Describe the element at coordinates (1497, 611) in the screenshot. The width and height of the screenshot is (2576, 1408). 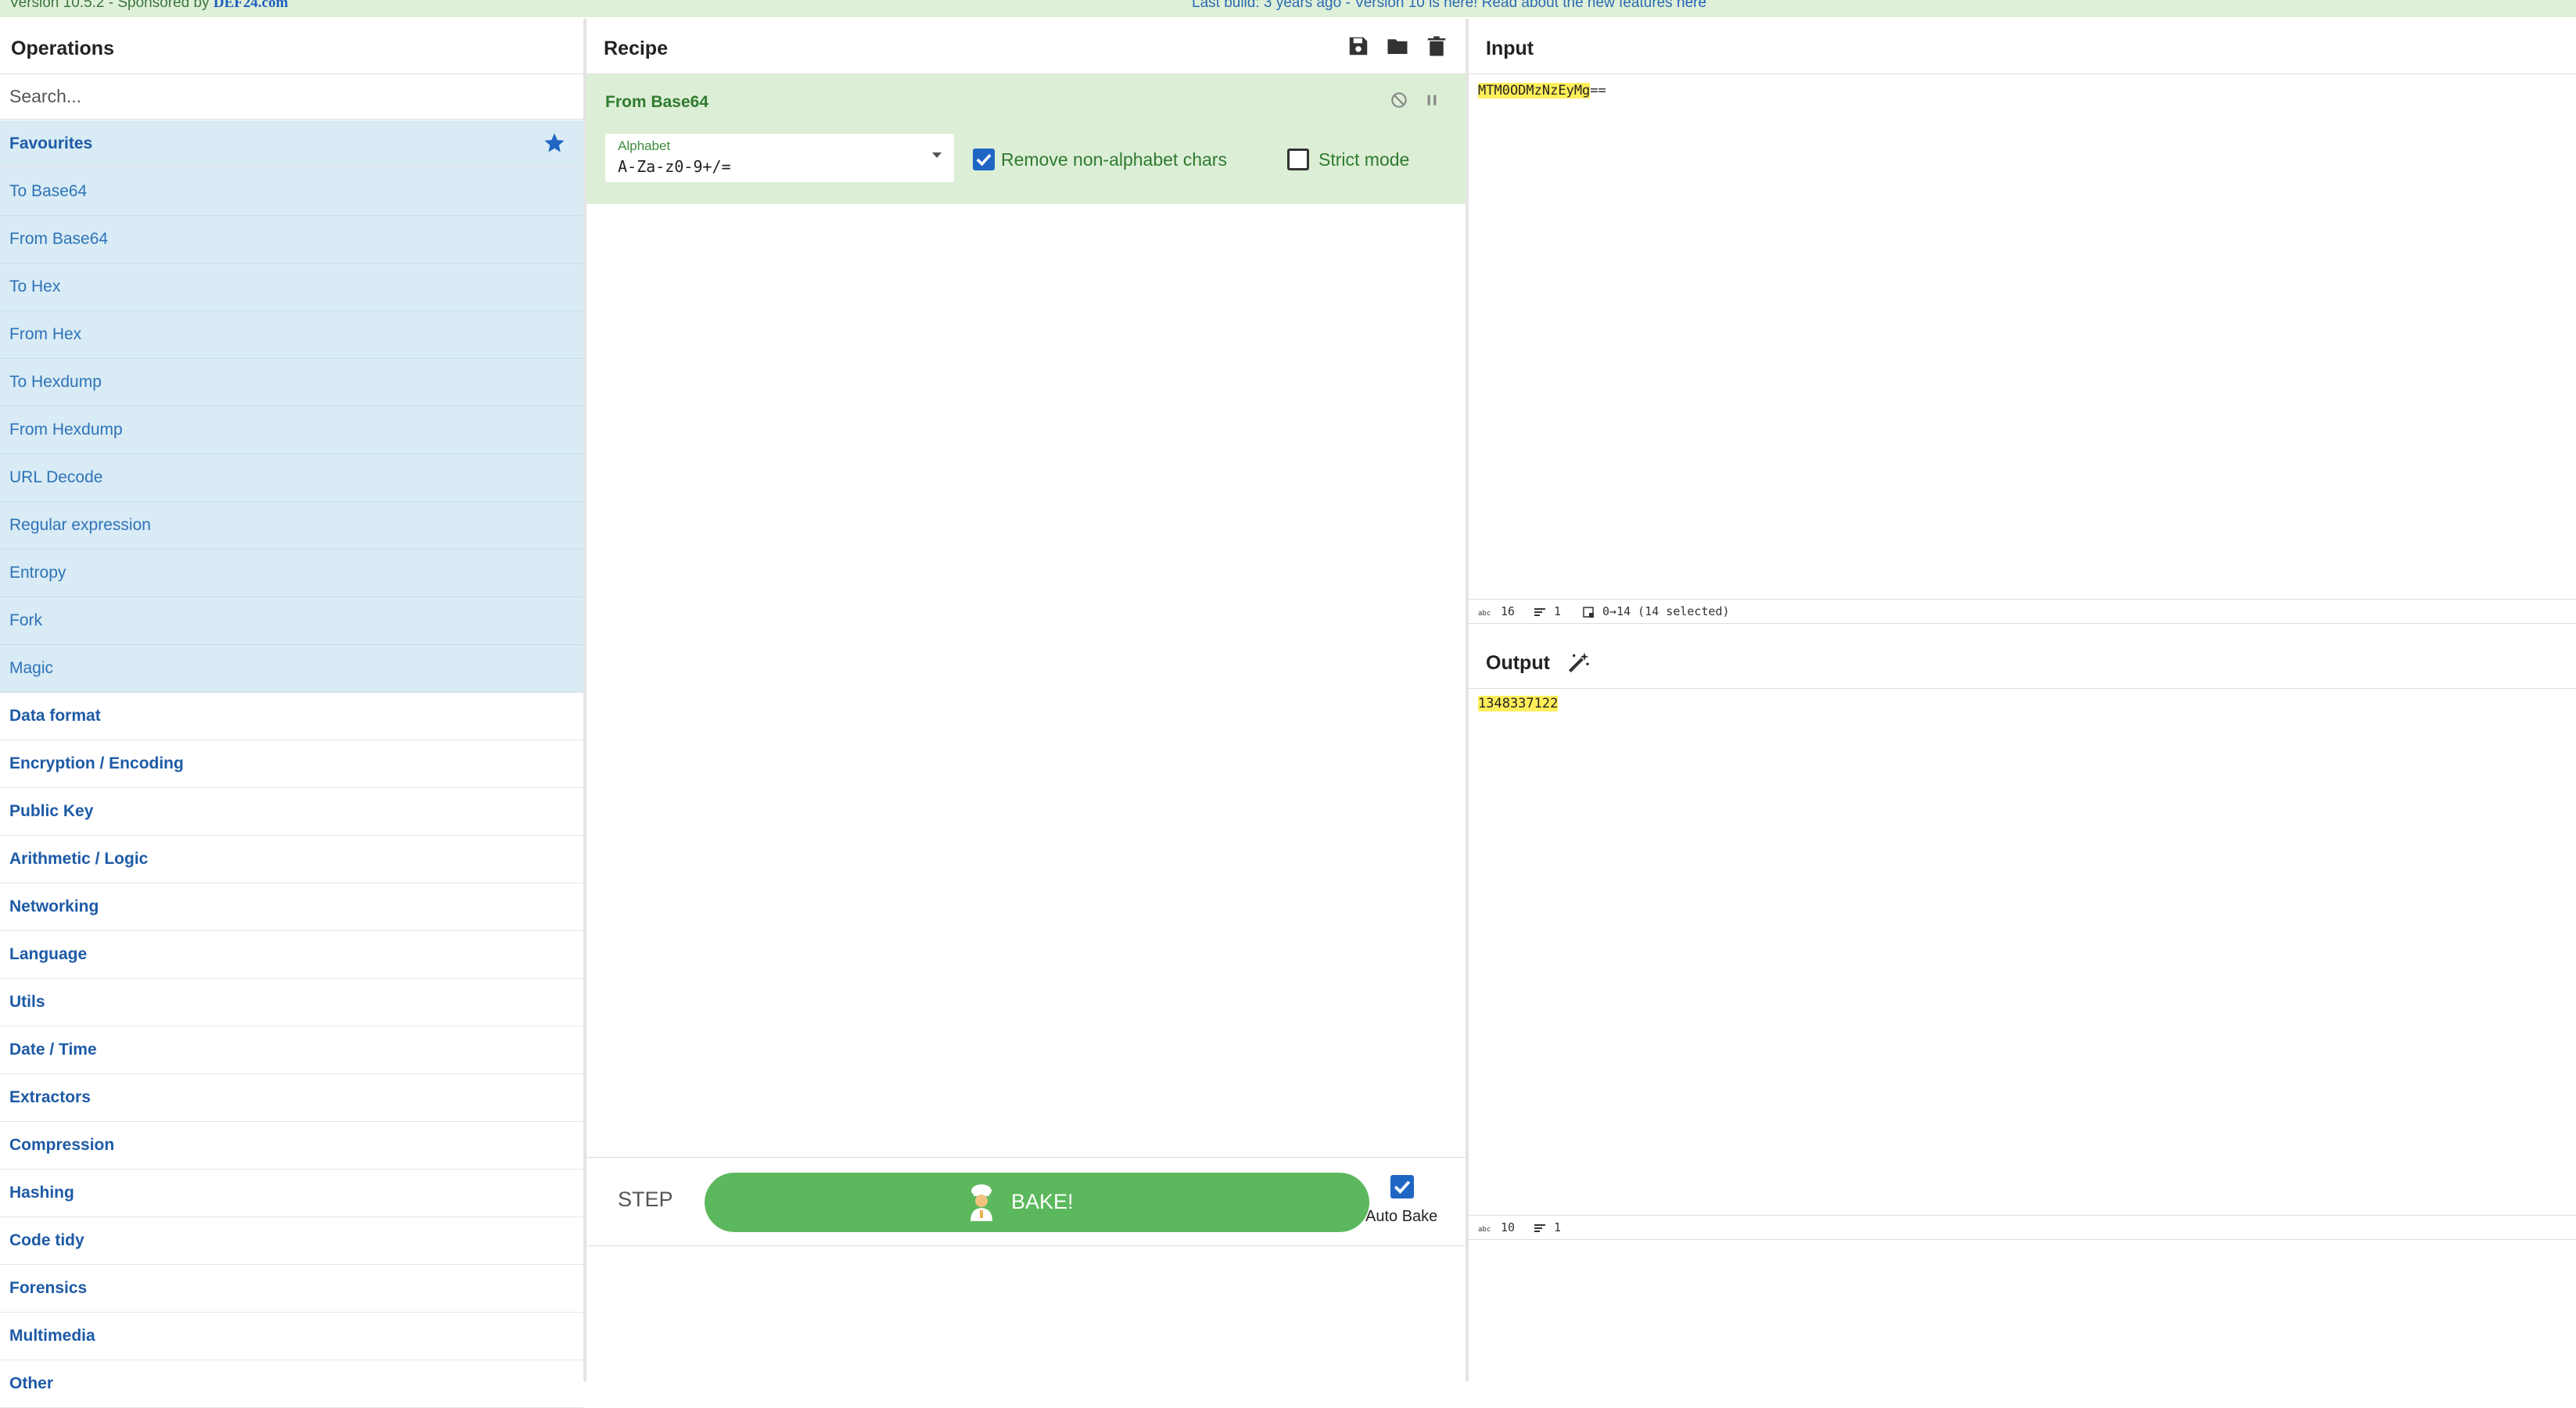
I see `length-stat: abc 16` at that location.